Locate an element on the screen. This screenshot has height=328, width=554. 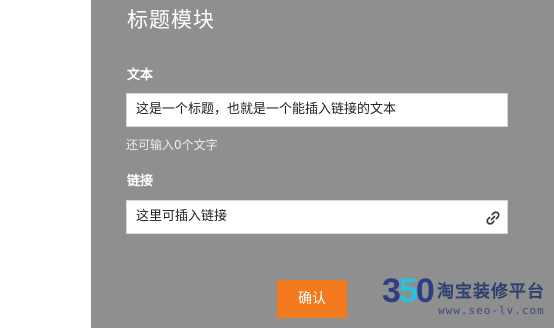
link-input: 这里可插入链接 is located at coordinates (317, 217).